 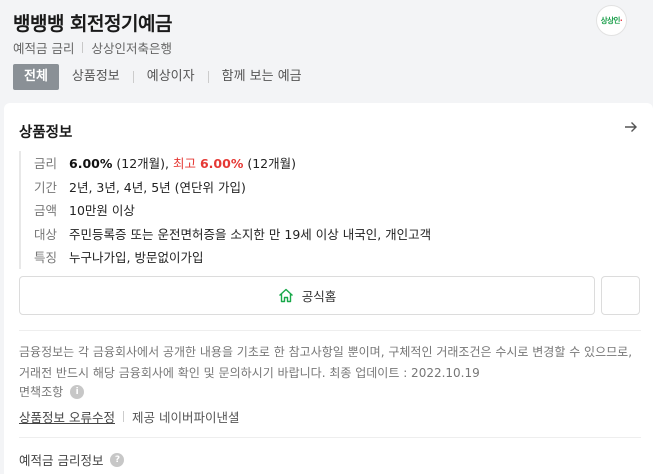 I want to click on max-rate-label: 최고, so click(x=184, y=164).